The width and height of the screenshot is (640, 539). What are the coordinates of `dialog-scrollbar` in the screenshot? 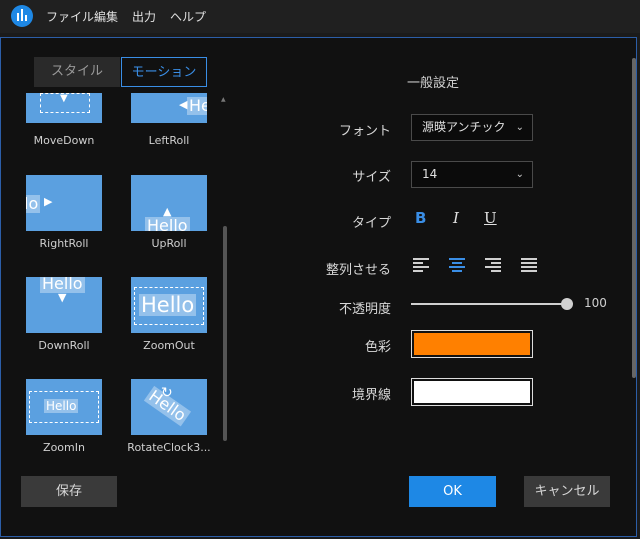 It's located at (634, 218).